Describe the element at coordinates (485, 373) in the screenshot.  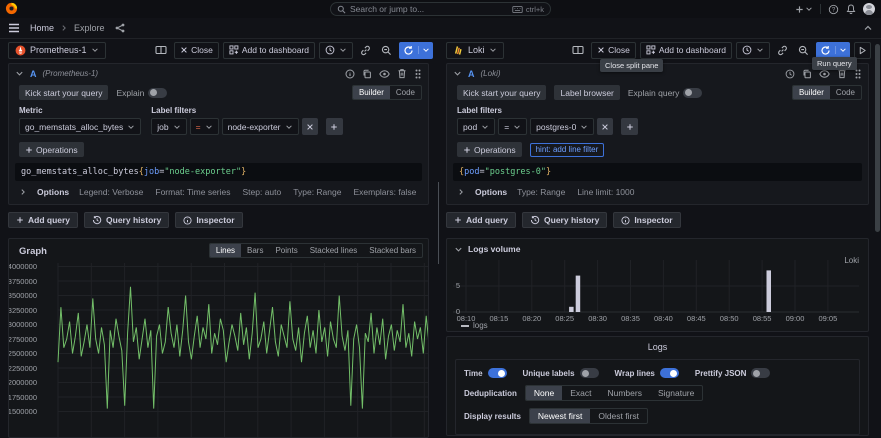
I see `toggle-time: Time` at that location.